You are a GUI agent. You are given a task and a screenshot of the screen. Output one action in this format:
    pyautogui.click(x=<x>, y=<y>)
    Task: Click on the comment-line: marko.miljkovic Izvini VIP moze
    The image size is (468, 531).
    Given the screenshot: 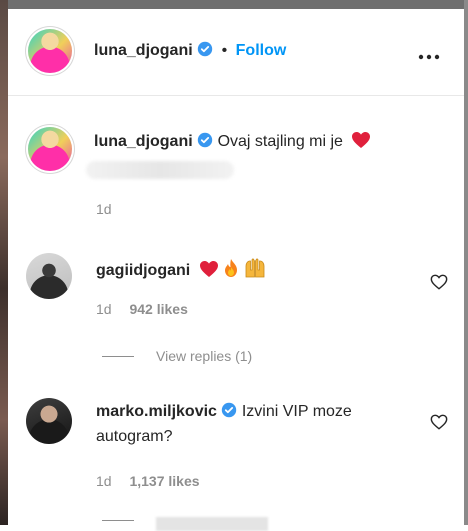 What is the action you would take?
    pyautogui.click(x=224, y=412)
    